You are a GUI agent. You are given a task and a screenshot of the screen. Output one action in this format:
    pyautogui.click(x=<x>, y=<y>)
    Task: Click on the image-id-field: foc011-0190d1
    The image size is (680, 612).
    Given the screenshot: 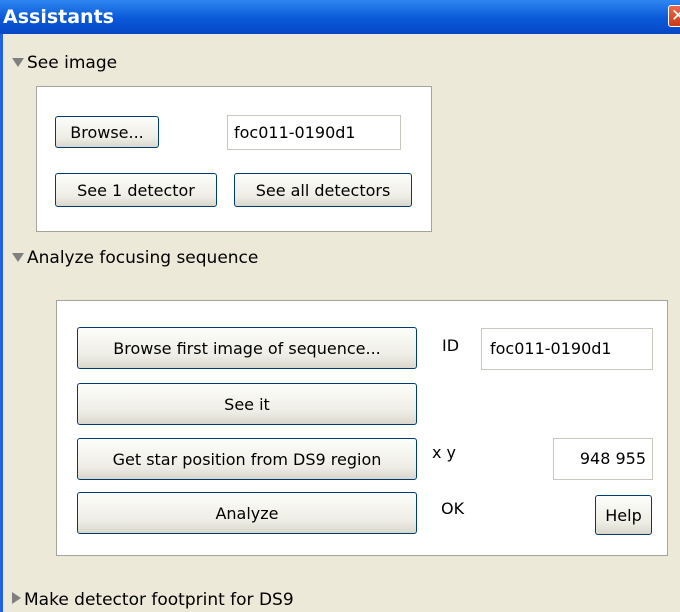 What is the action you would take?
    pyautogui.click(x=314, y=132)
    